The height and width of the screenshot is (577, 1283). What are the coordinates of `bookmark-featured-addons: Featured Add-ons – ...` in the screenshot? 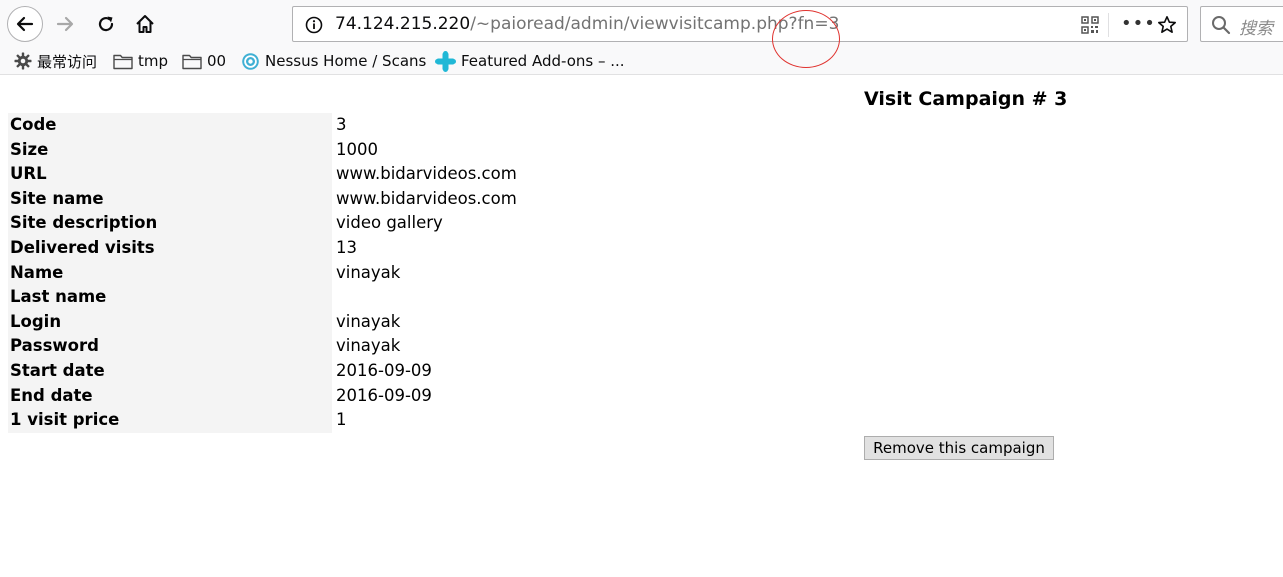 It's located at (530, 61).